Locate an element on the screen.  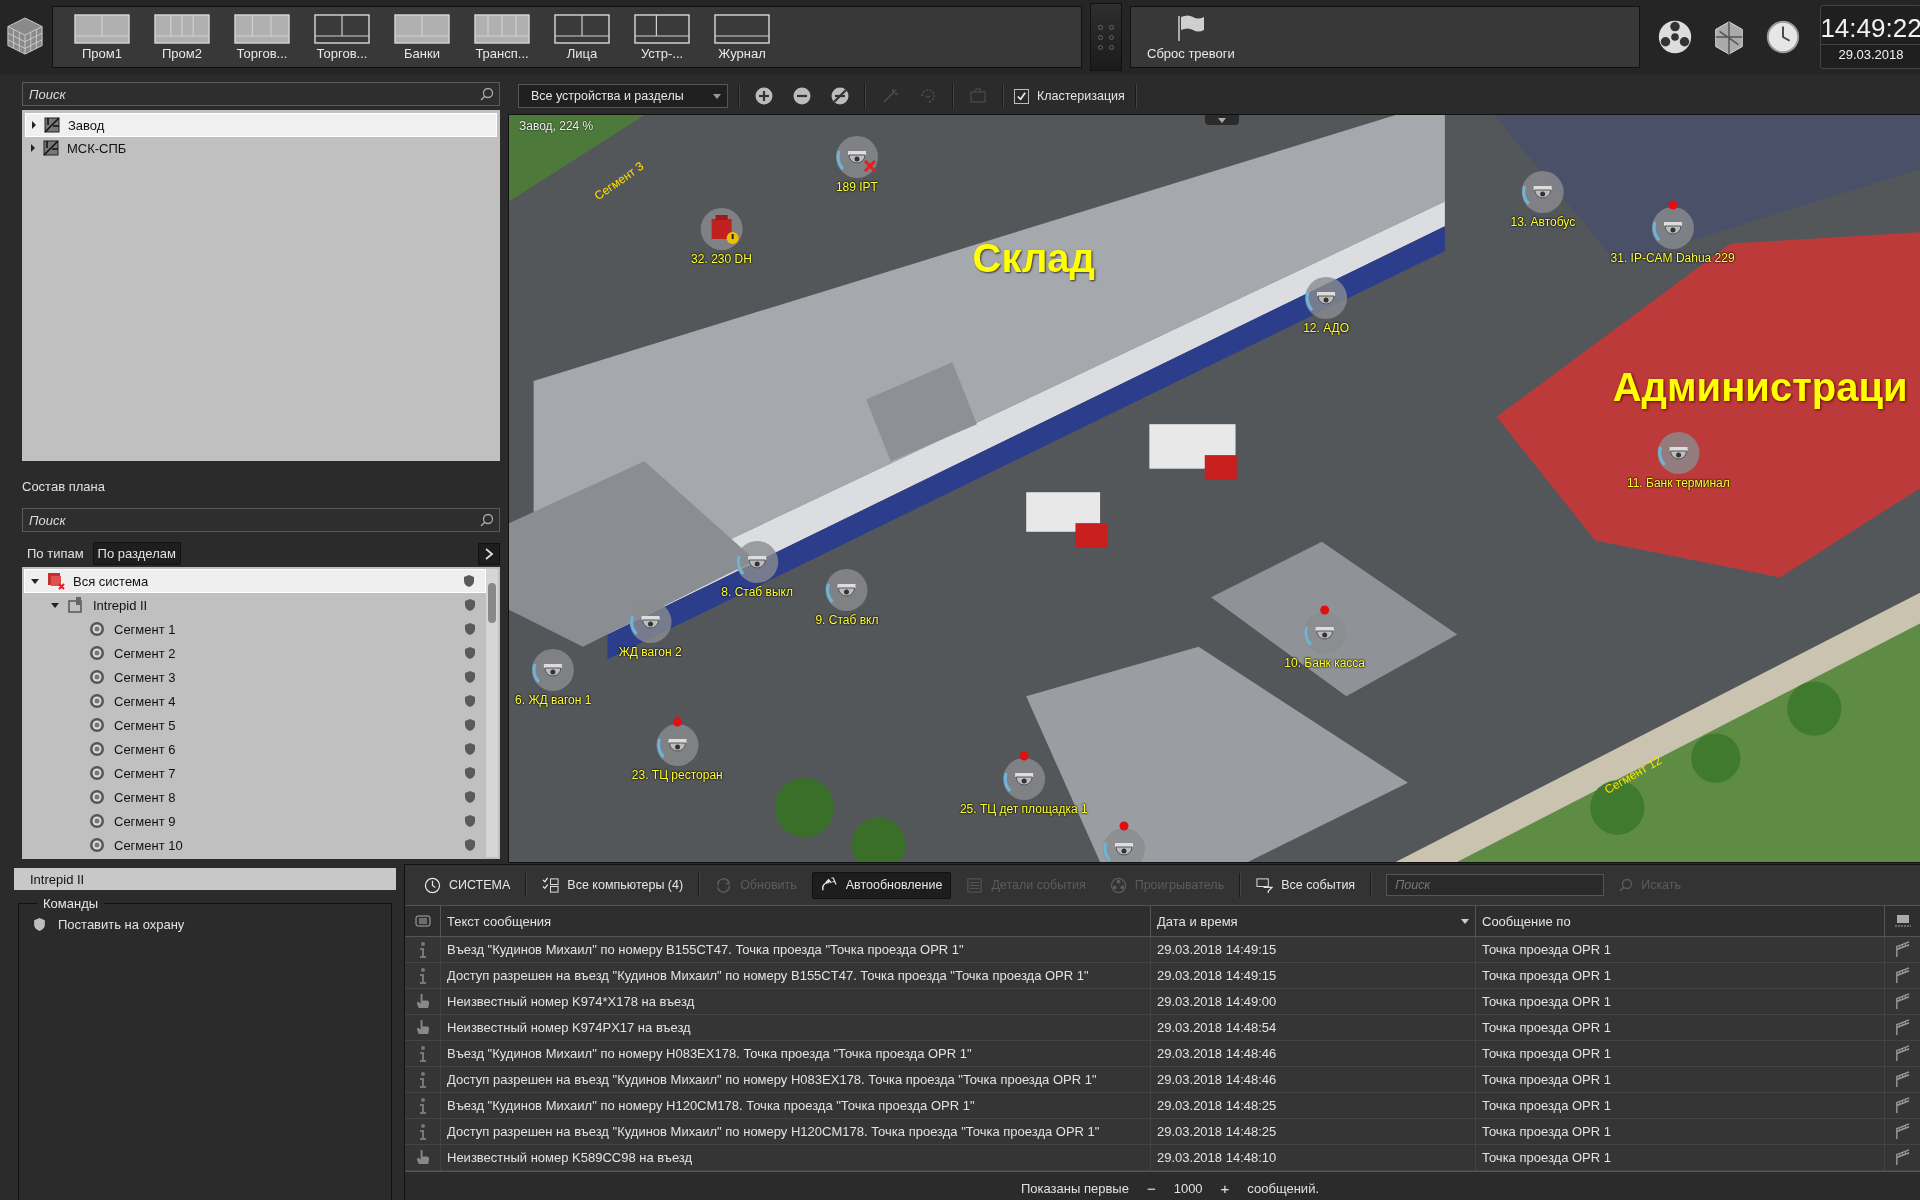
toolbar-button: СИСТЕМА is located at coordinates (467, 885).